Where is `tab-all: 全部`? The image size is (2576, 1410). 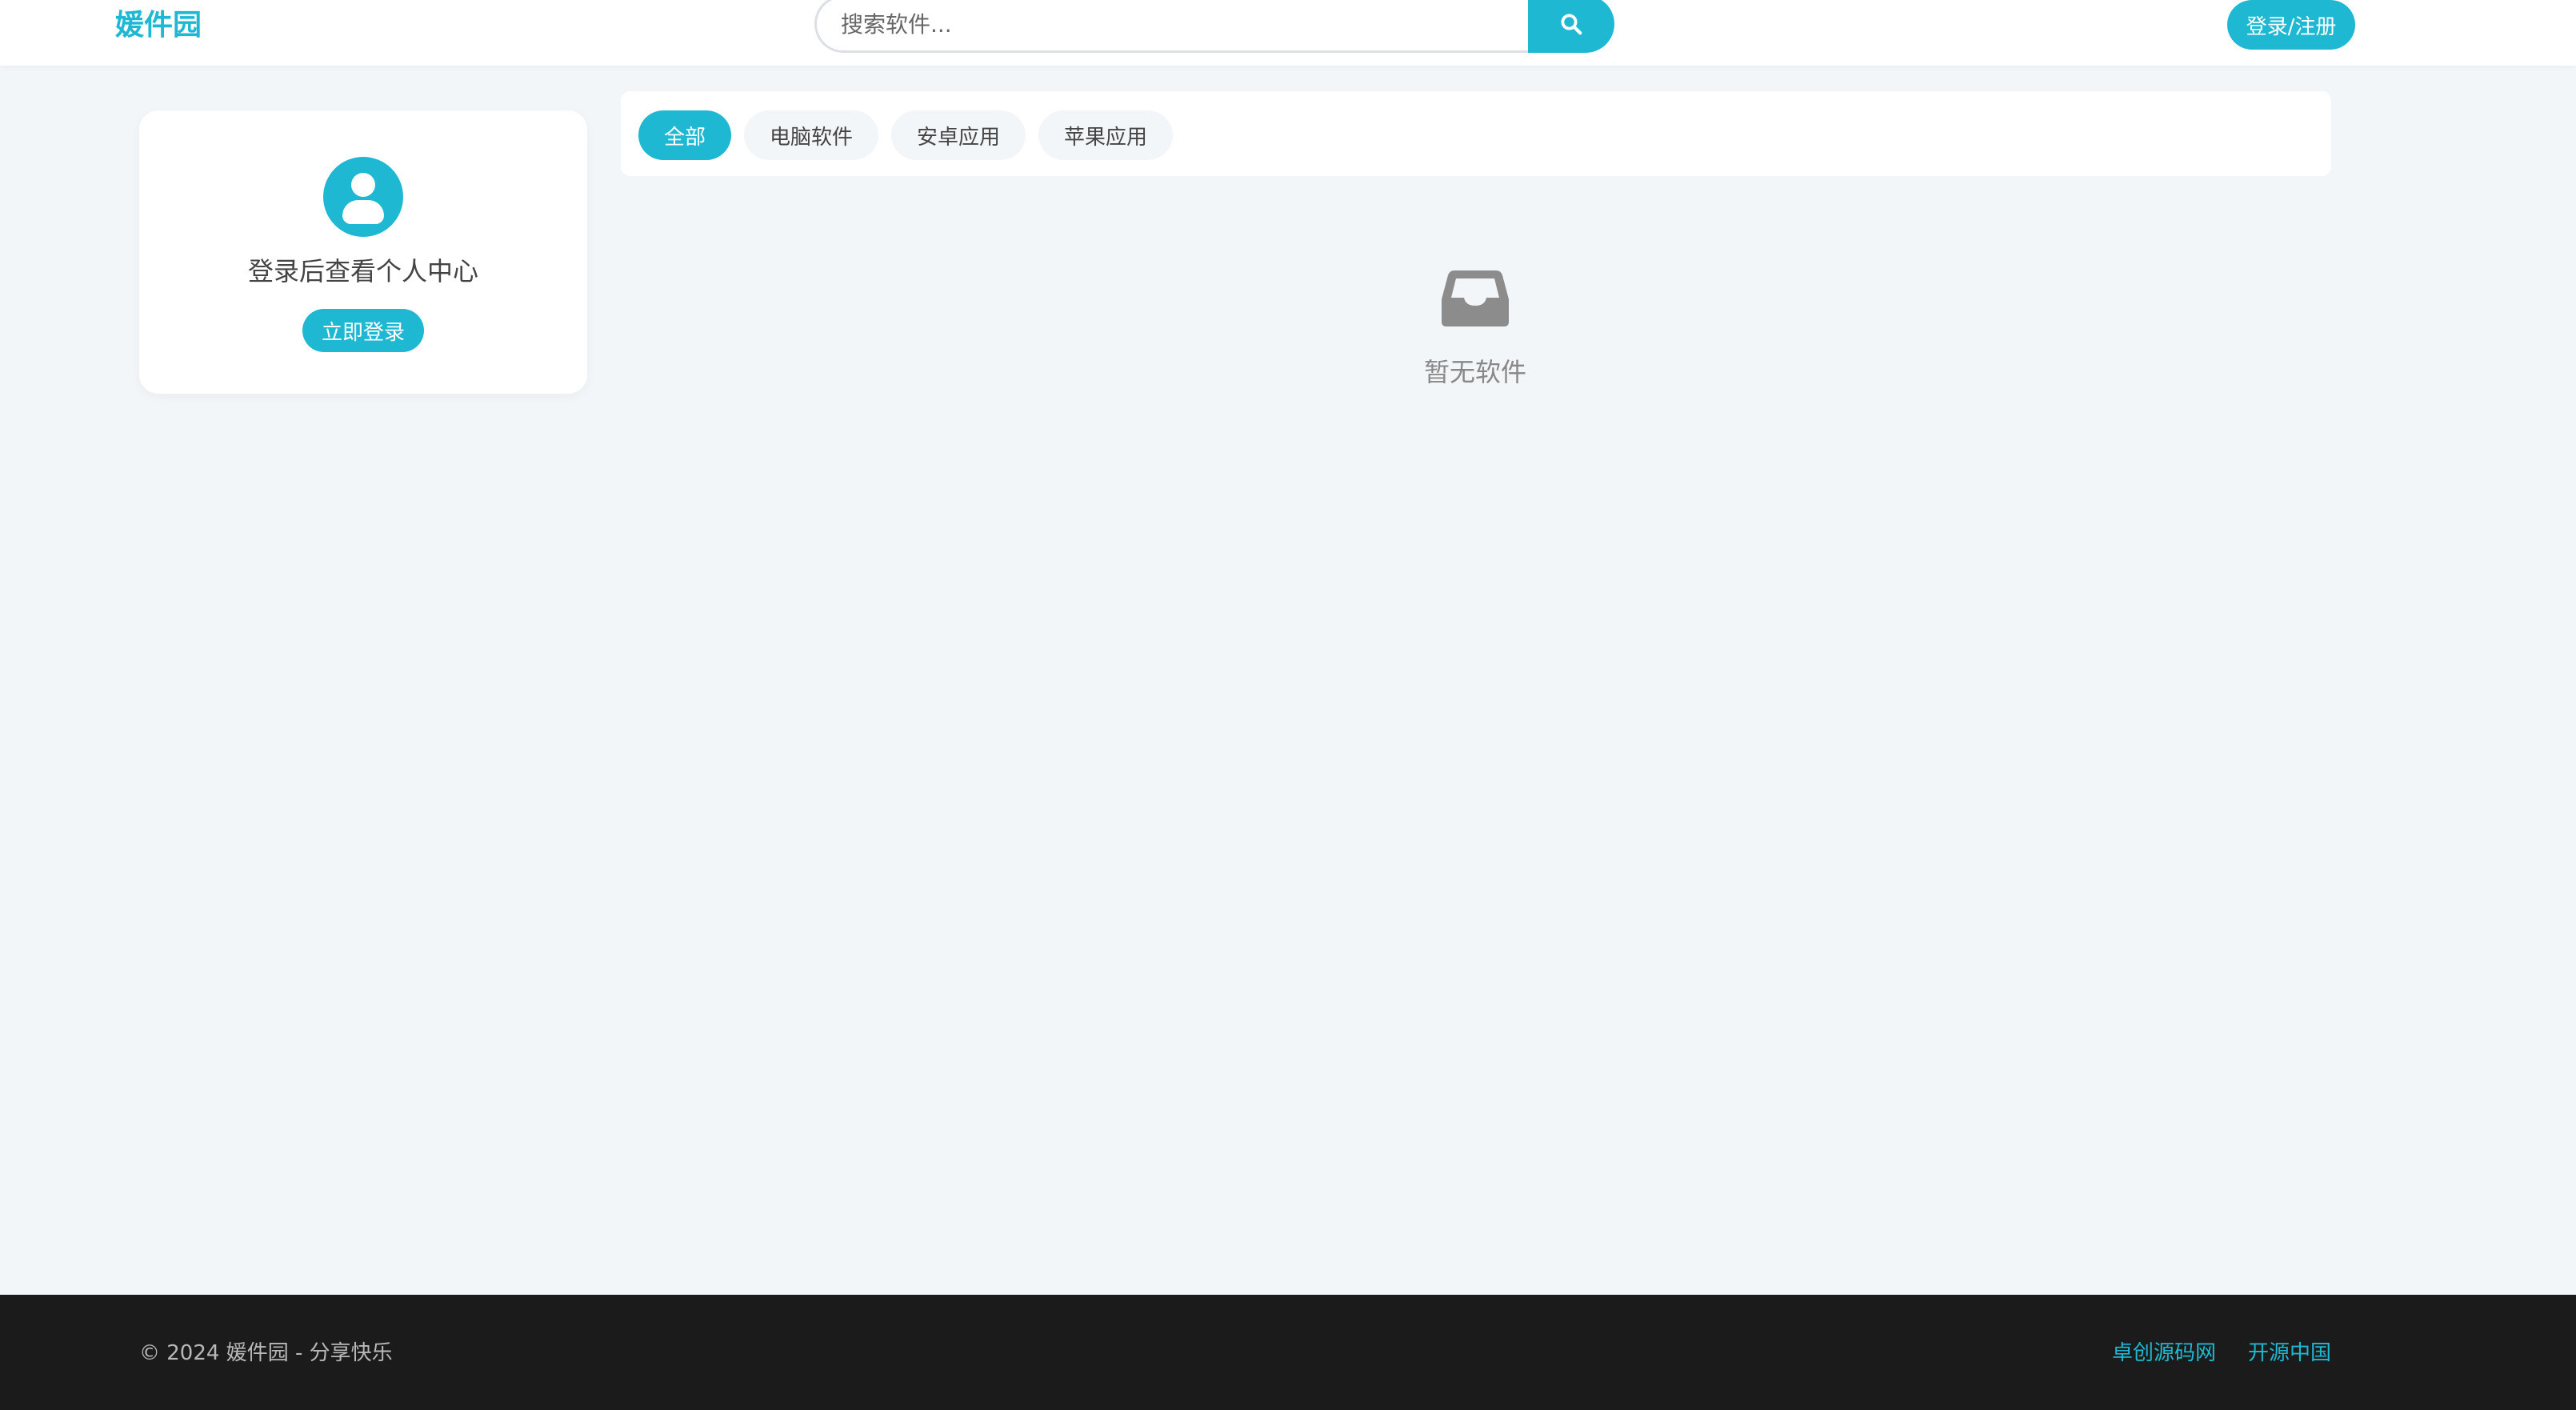
tab-all: 全部 is located at coordinates (684, 135).